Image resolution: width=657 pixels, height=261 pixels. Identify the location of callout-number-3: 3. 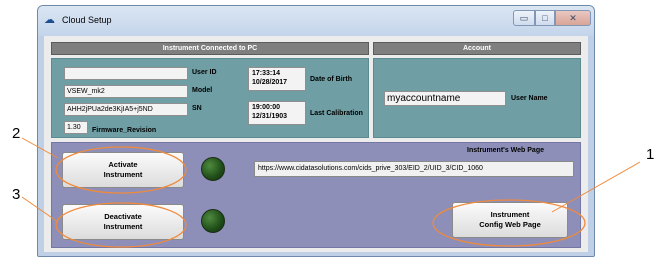
(16, 194).